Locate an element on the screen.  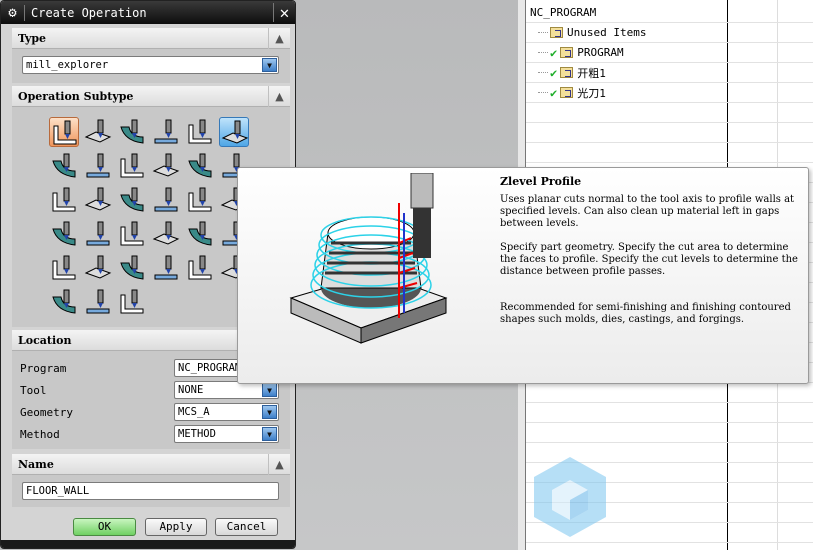
boring-icon is located at coordinates (166, 234).